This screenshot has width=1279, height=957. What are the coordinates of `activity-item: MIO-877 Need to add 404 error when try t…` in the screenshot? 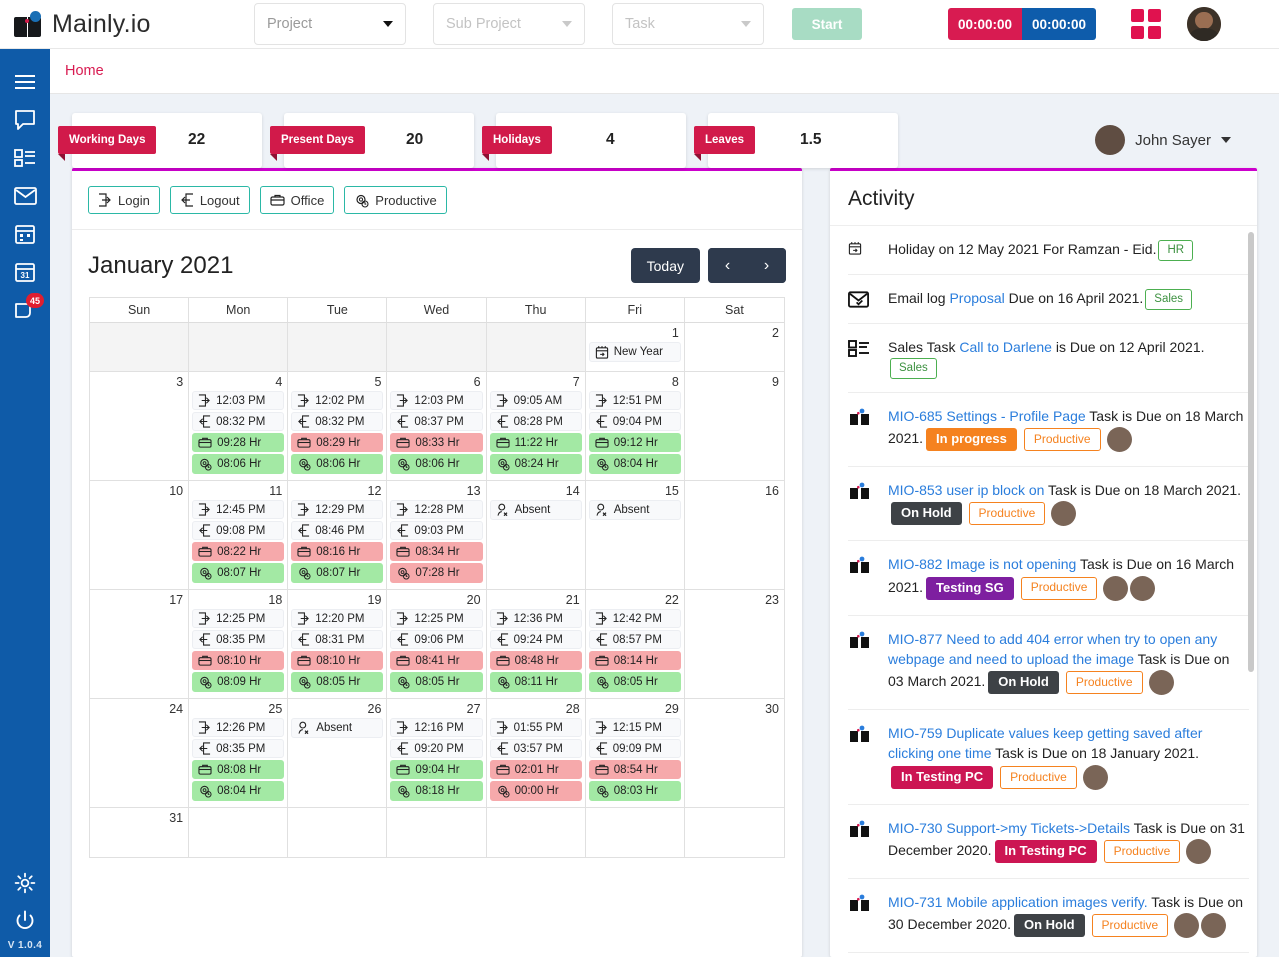 It's located at (1048, 663).